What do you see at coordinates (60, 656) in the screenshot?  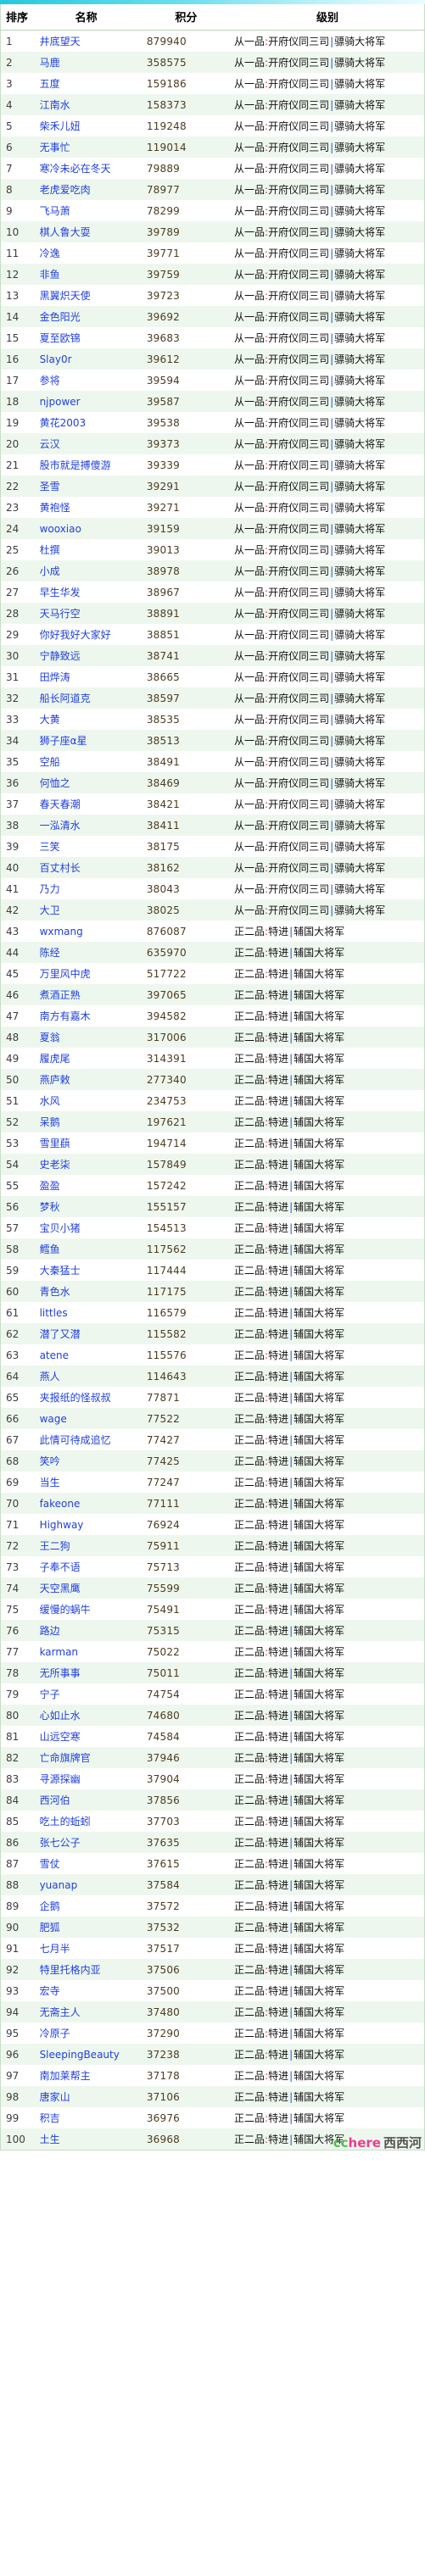 I see `user-name-link: 宁静致远` at bounding box center [60, 656].